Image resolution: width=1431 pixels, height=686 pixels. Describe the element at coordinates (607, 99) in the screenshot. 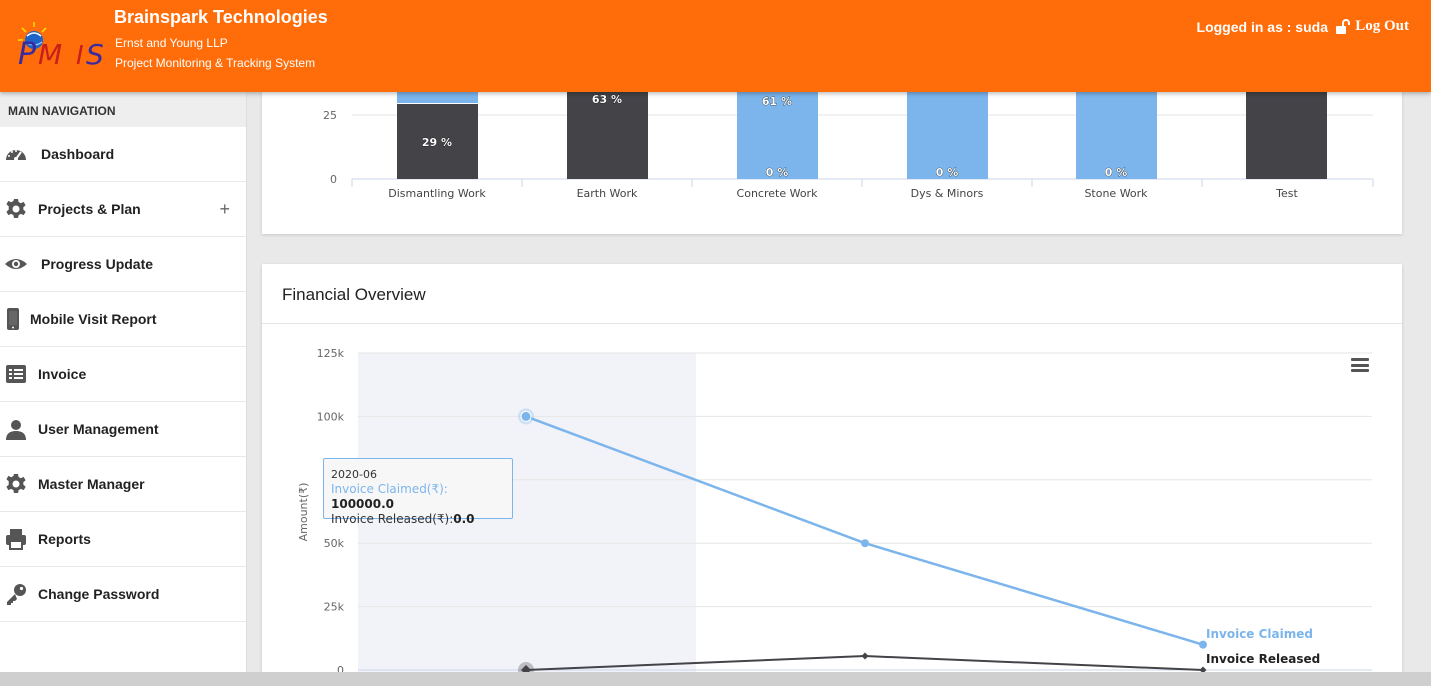

I see `data-label: 63 %` at that location.